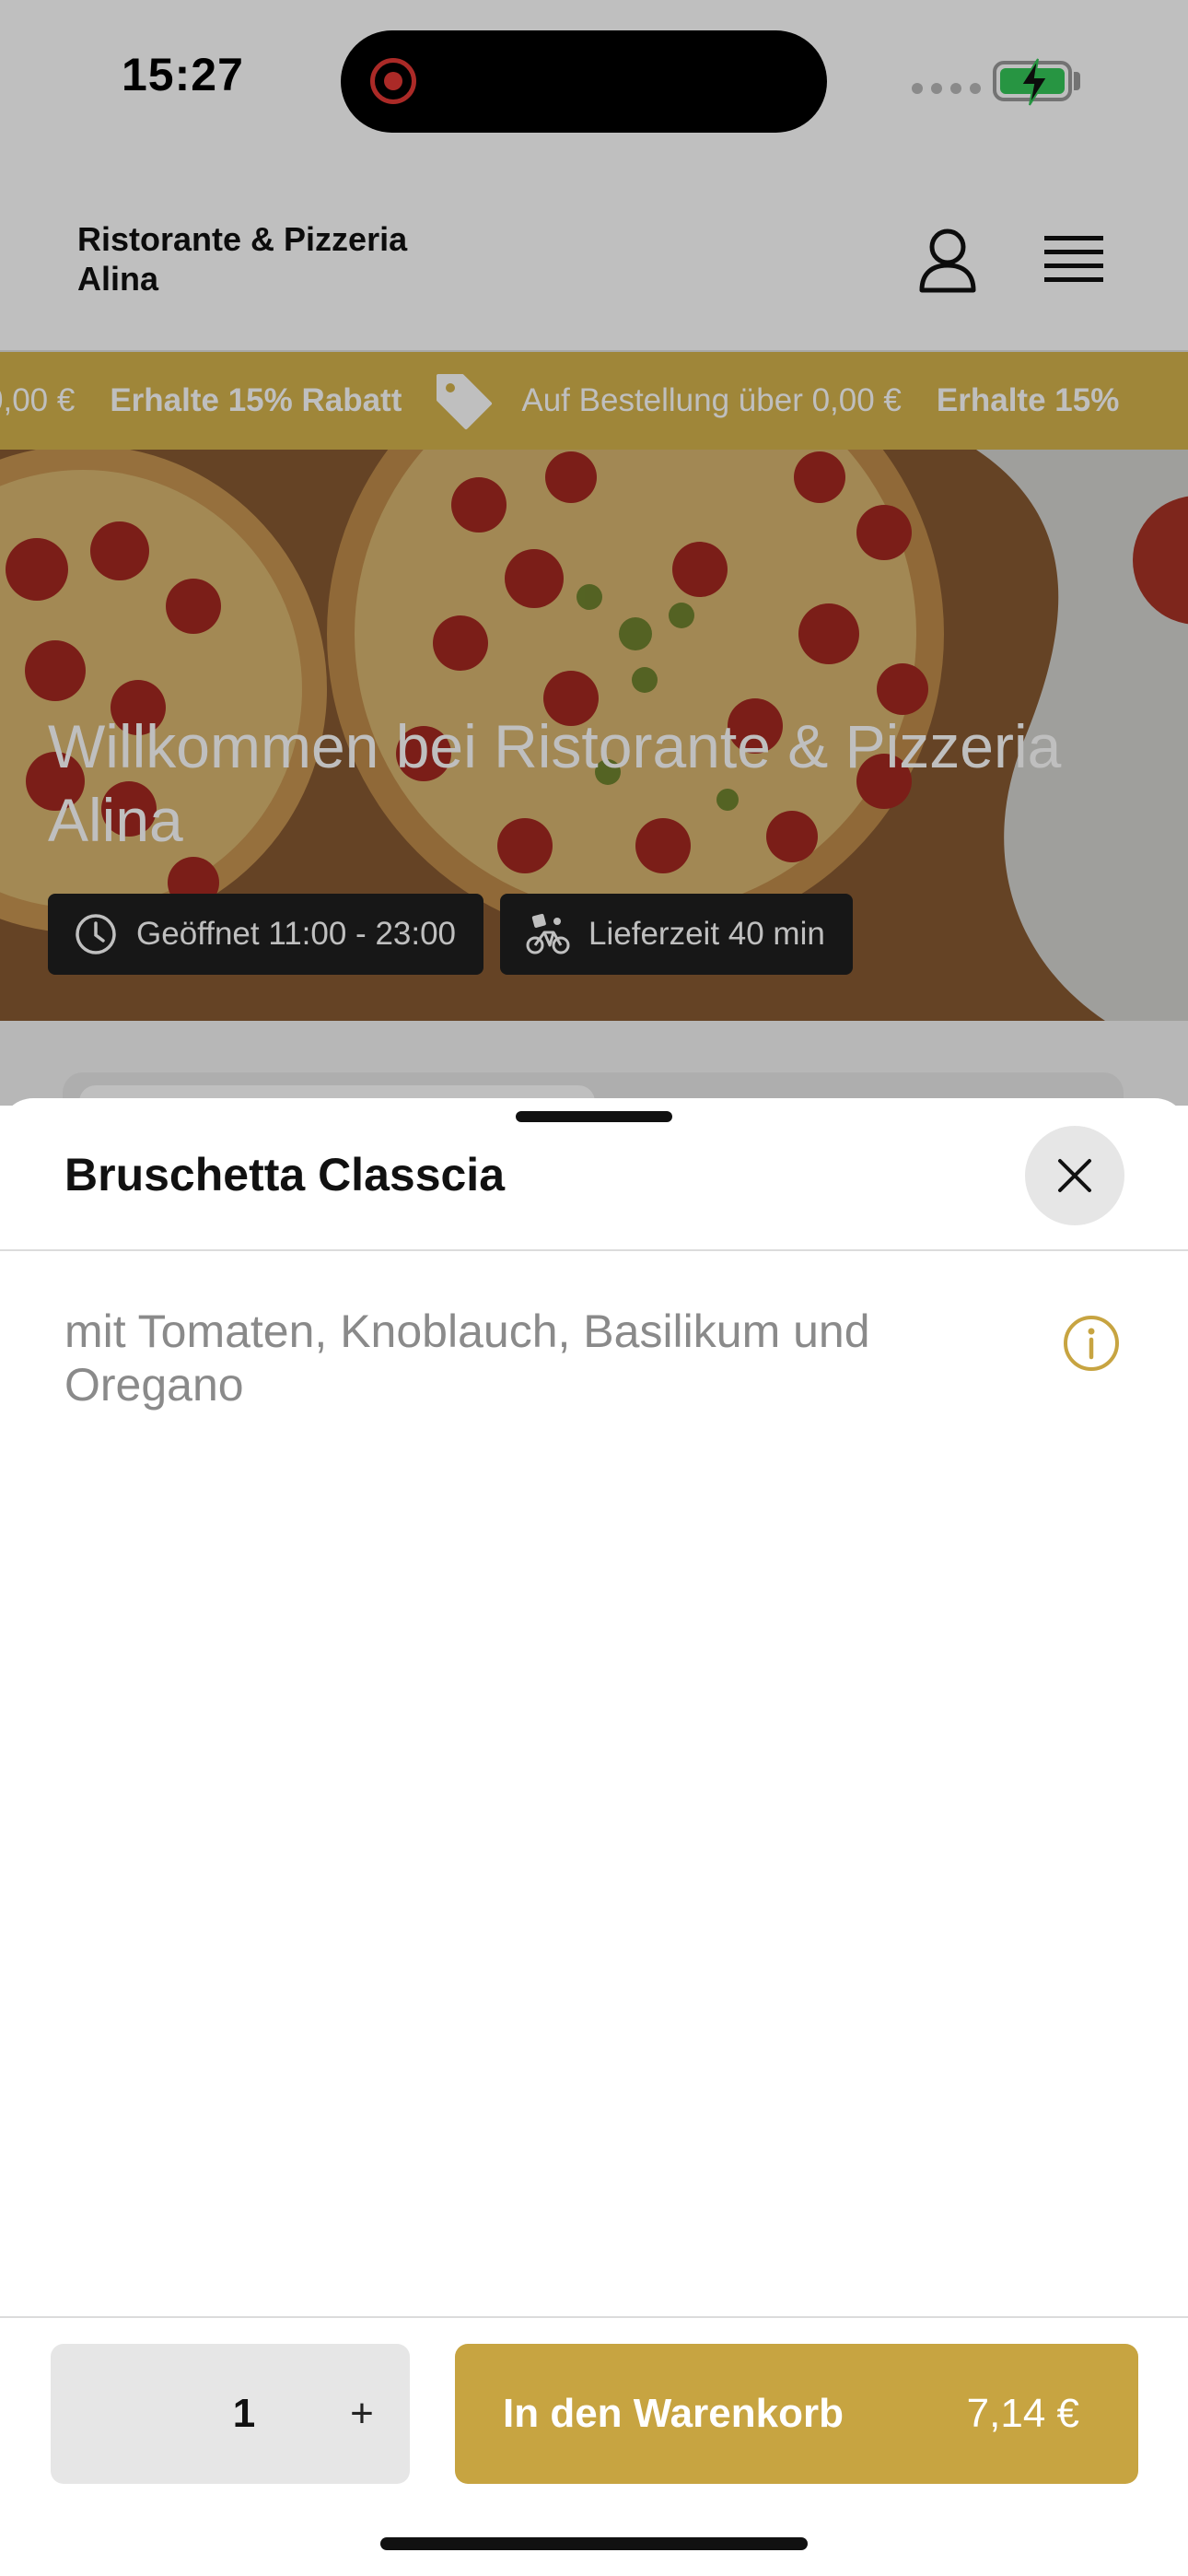  What do you see at coordinates (594, 1116) in the screenshot?
I see `sheet-grabber` at bounding box center [594, 1116].